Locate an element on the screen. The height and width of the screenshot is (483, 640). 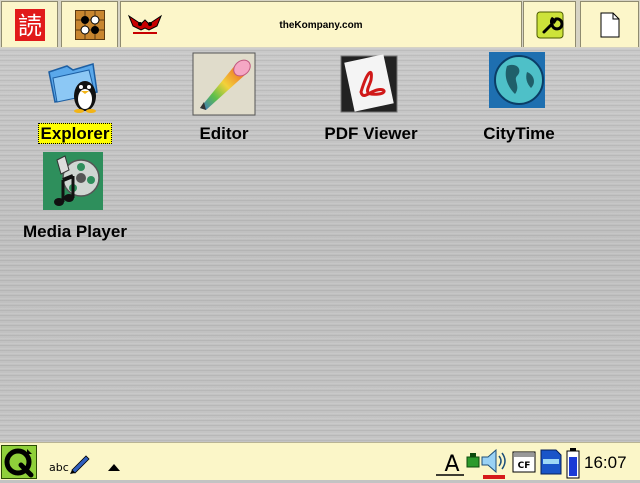
input-method-button: abc is located at coordinates (69, 463).